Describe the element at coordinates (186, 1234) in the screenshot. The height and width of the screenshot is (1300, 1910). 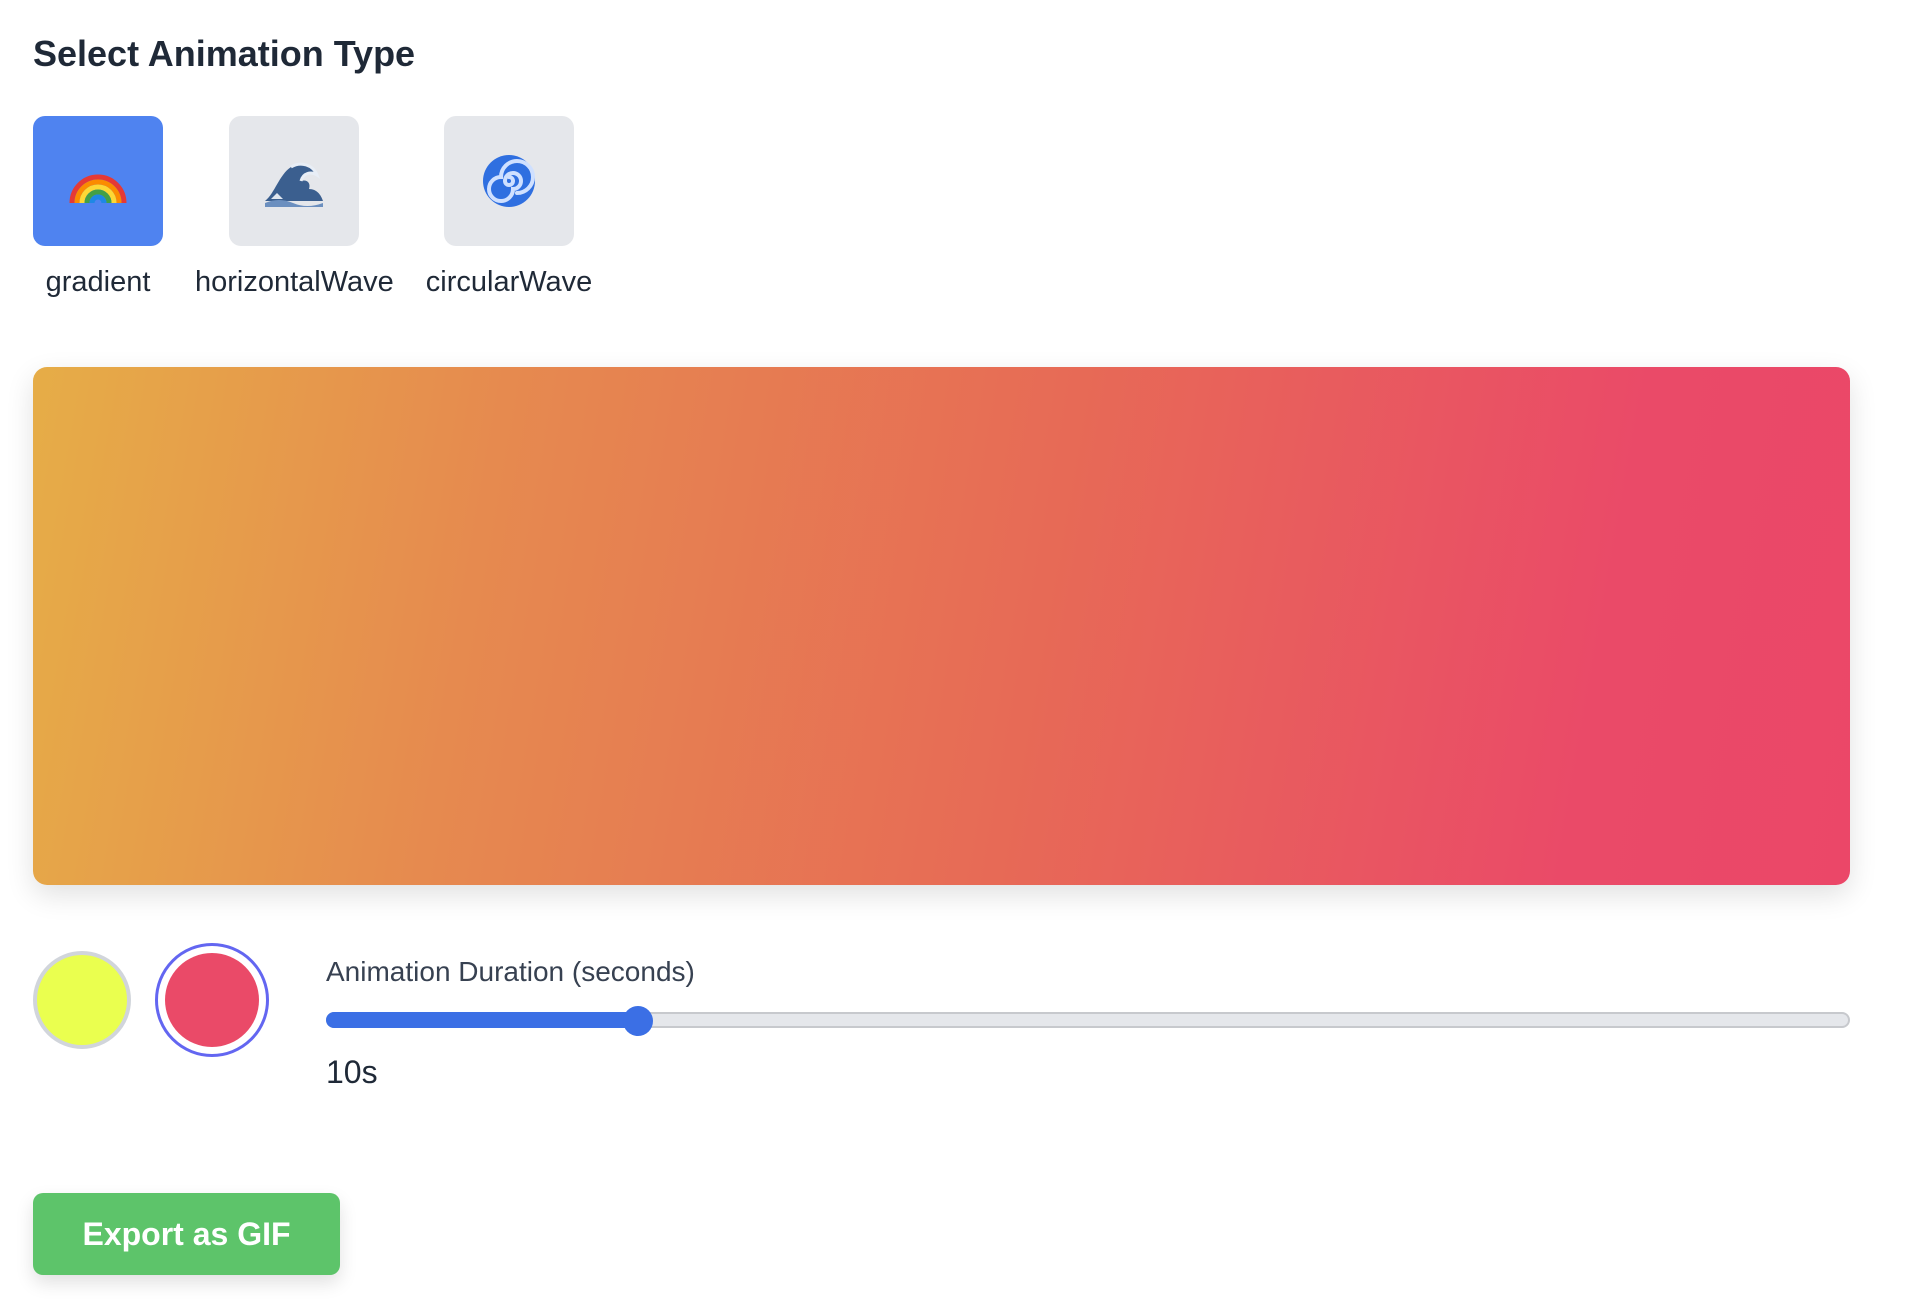
I see `export-gif-button: Export as GIF` at that location.